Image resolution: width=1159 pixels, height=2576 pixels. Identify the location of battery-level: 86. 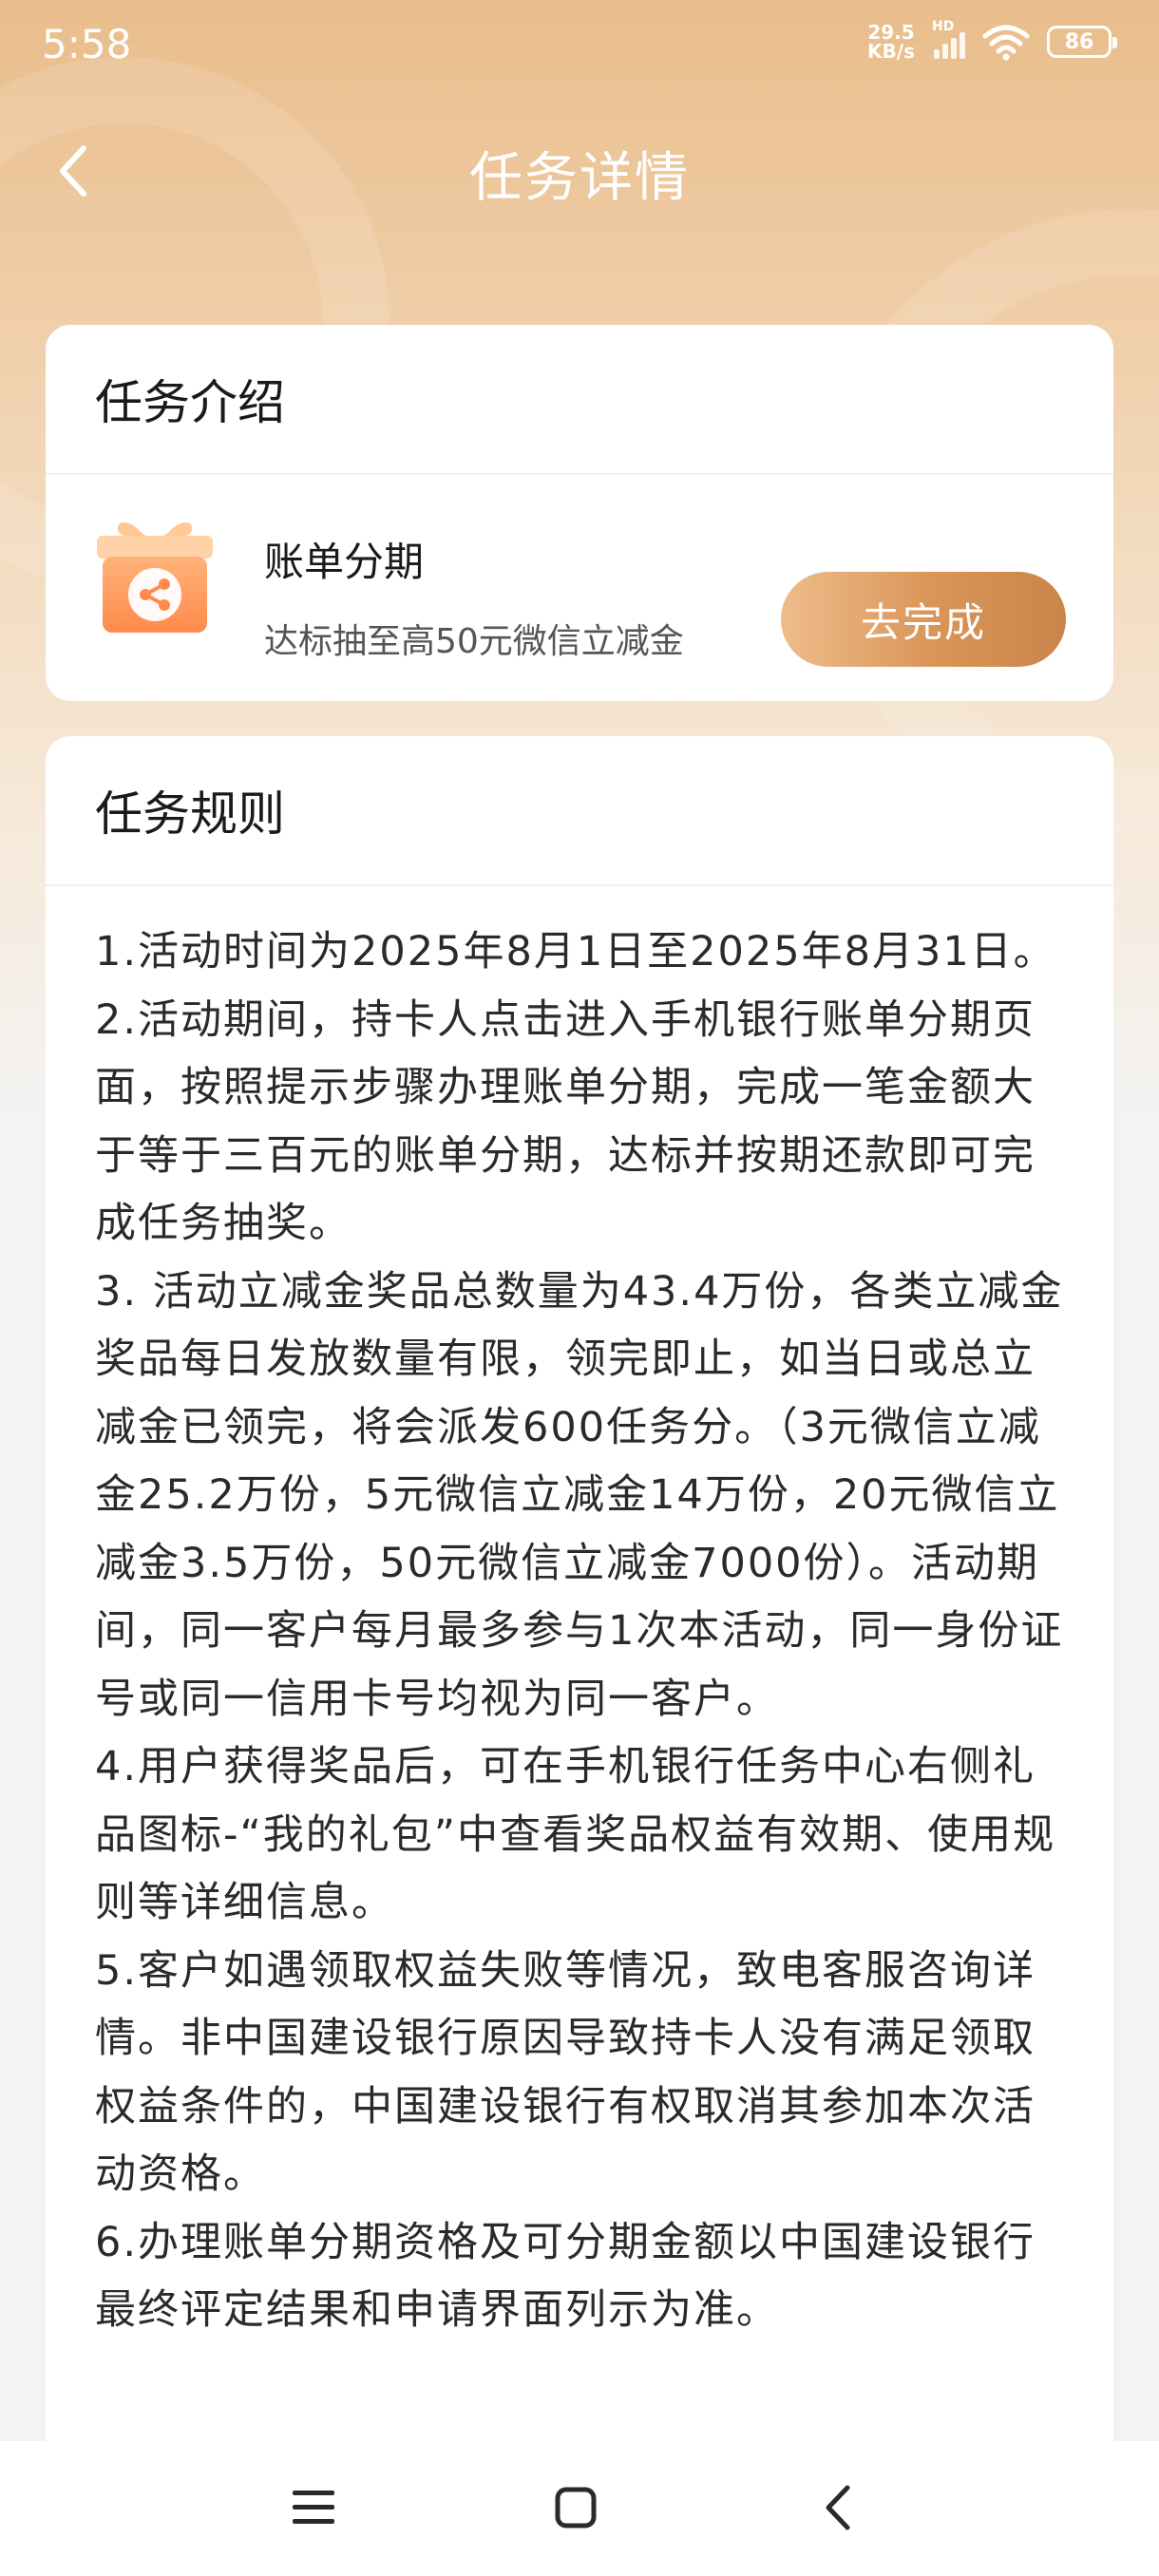
(1079, 41).